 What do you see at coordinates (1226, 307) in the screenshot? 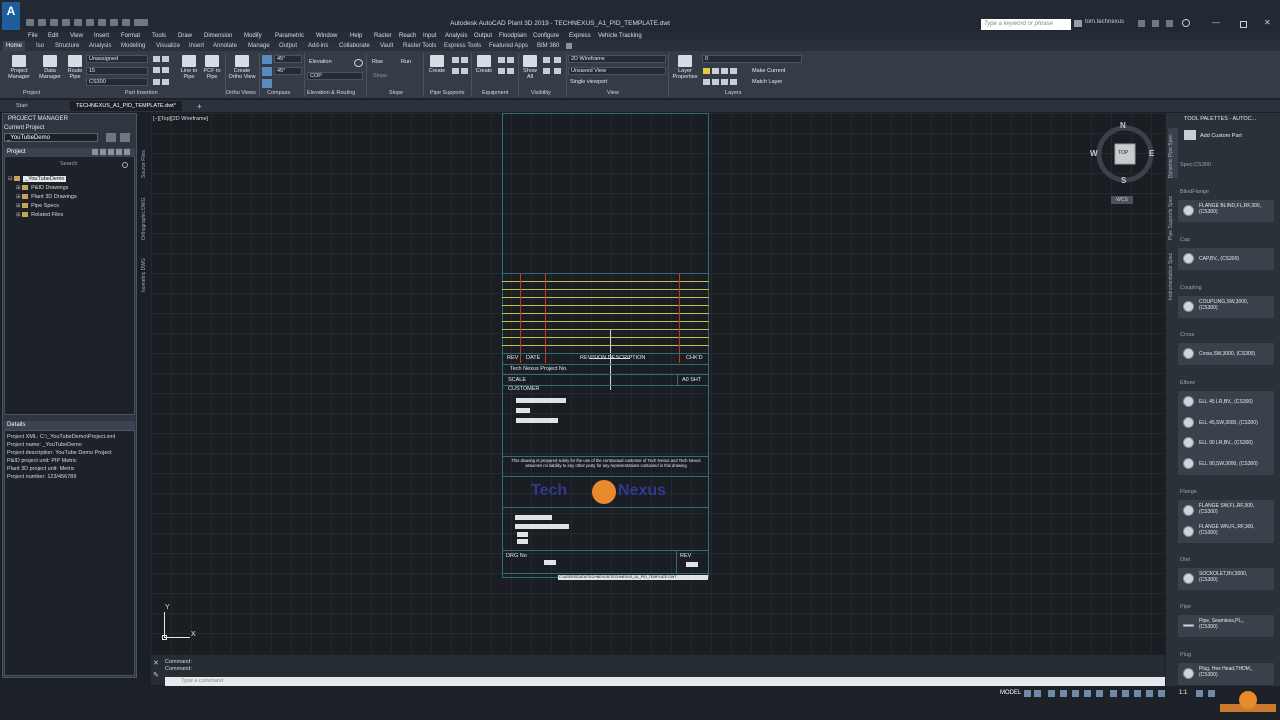
I see `tool-coupling: COUPLING,SW,3000, (CS300)` at bounding box center [1226, 307].